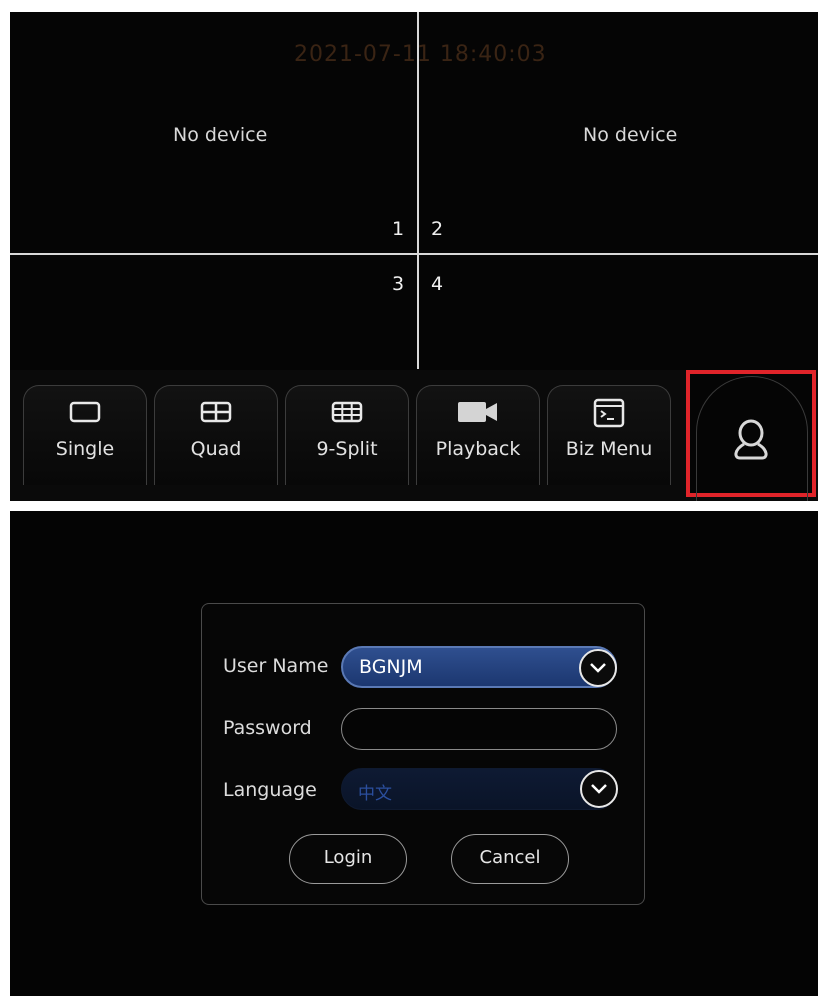  Describe the element at coordinates (437, 229) in the screenshot. I see `cell-2-number: 2` at that location.